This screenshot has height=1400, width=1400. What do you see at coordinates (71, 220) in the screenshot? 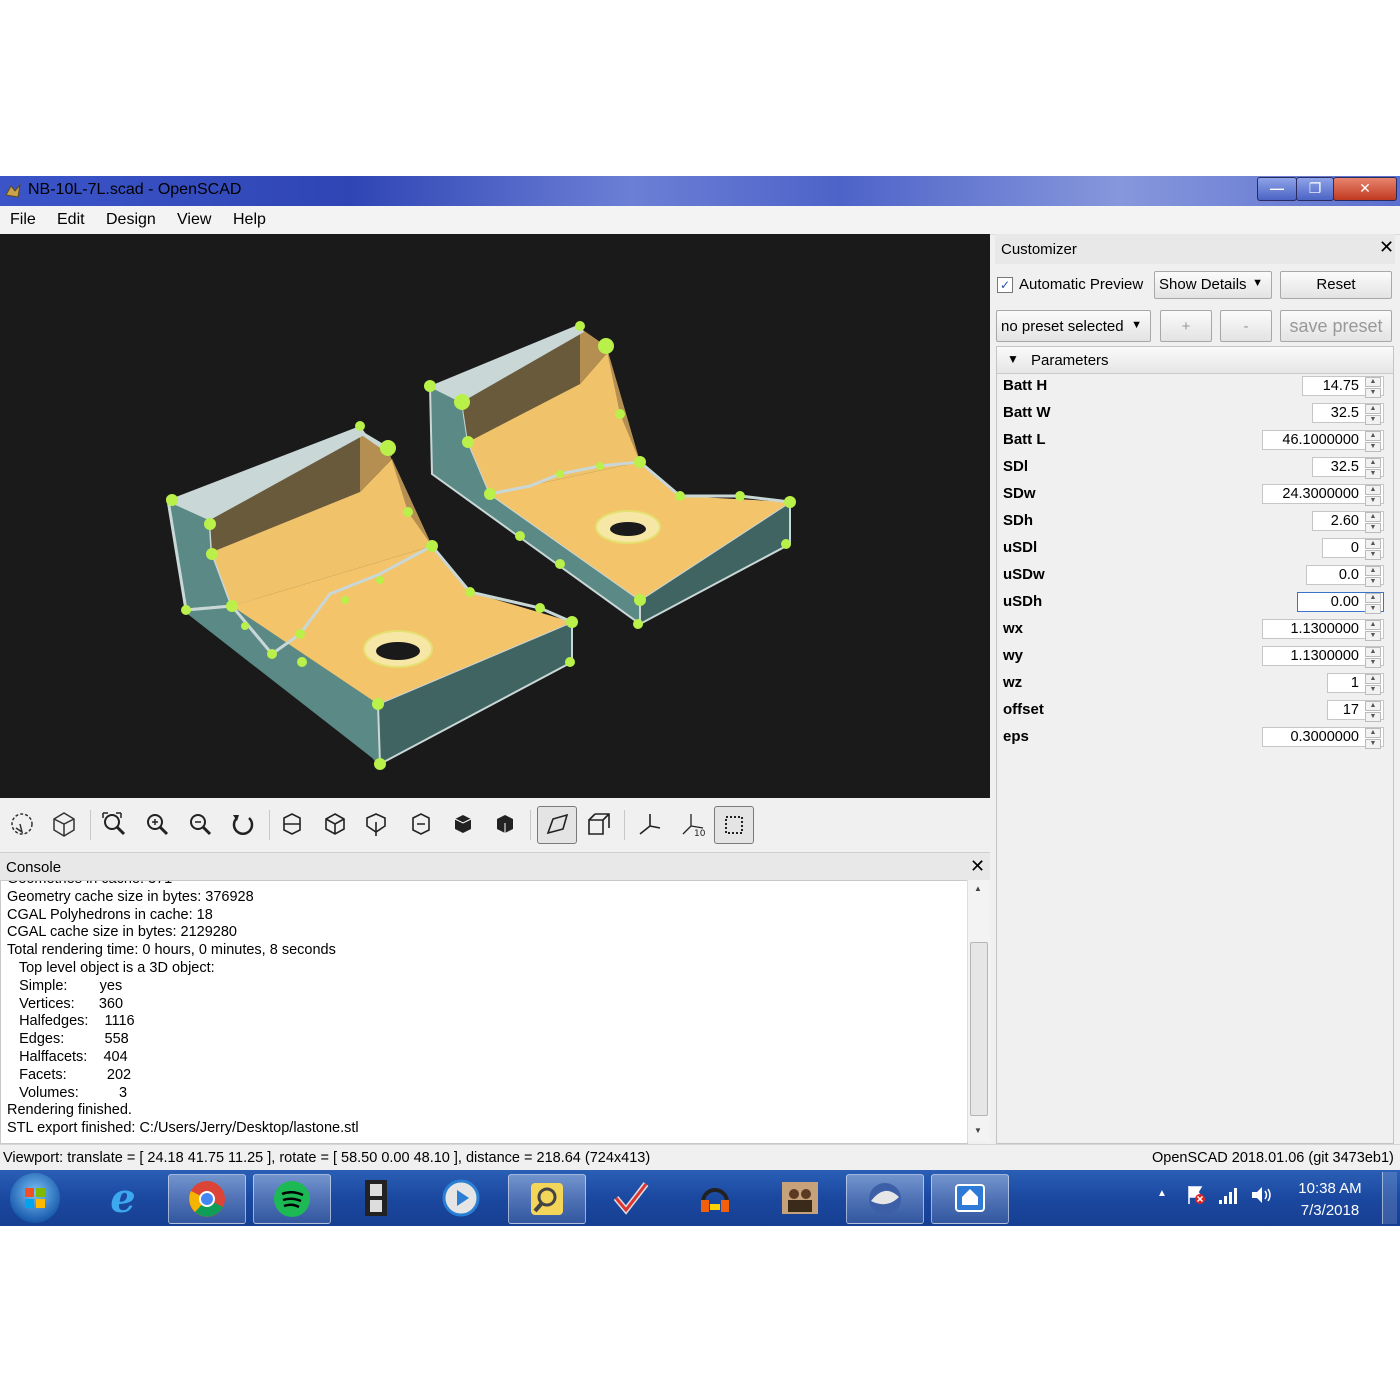
I see `menu-edit: Edit` at bounding box center [71, 220].